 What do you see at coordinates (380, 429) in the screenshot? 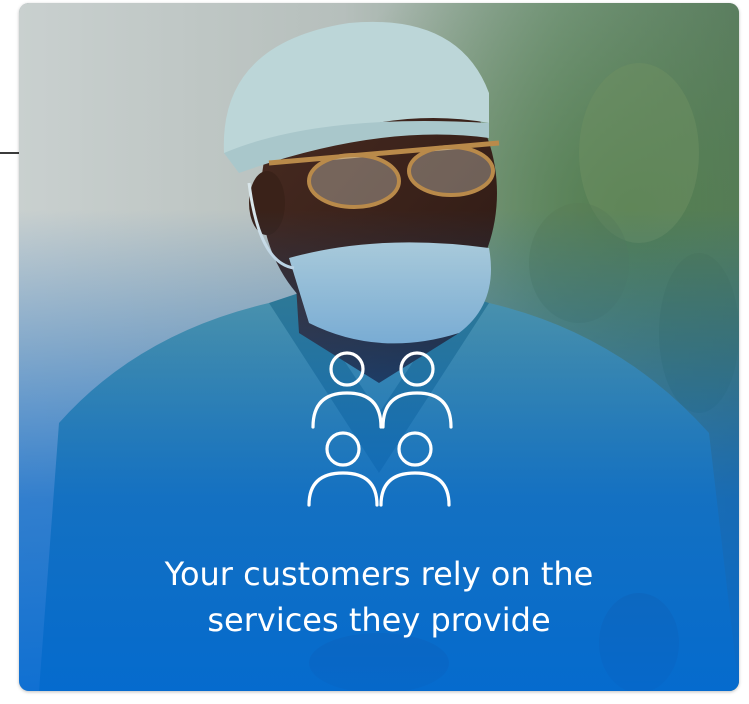
I see `people-group-icon` at bounding box center [380, 429].